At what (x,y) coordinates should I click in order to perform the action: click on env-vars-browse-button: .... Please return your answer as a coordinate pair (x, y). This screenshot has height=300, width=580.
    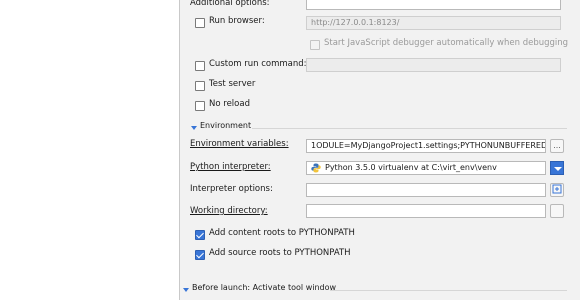
    Looking at the image, I should click on (557, 146).